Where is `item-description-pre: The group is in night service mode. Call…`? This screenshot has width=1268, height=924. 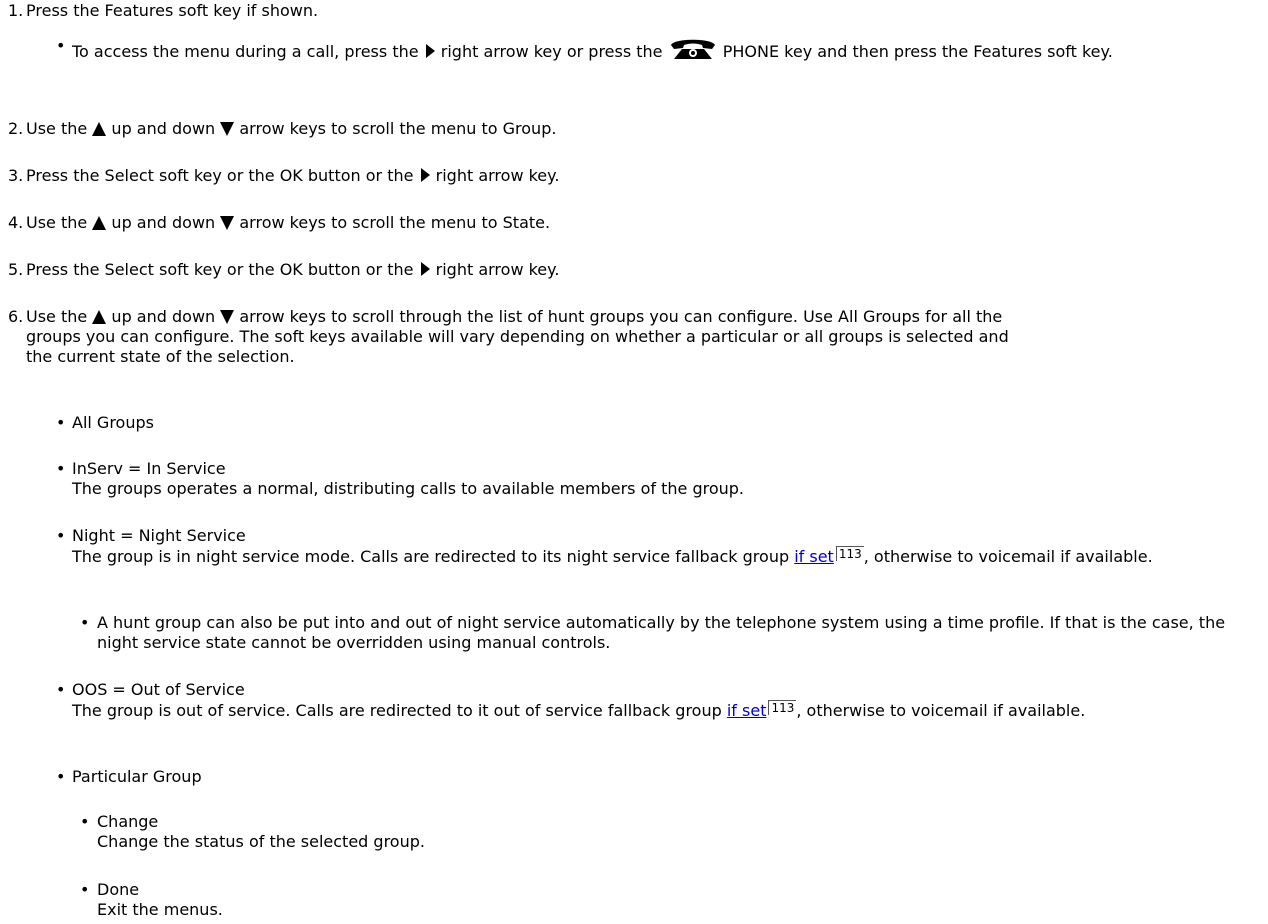 item-description-pre: The group is in night service mode. Call… is located at coordinates (431, 556).